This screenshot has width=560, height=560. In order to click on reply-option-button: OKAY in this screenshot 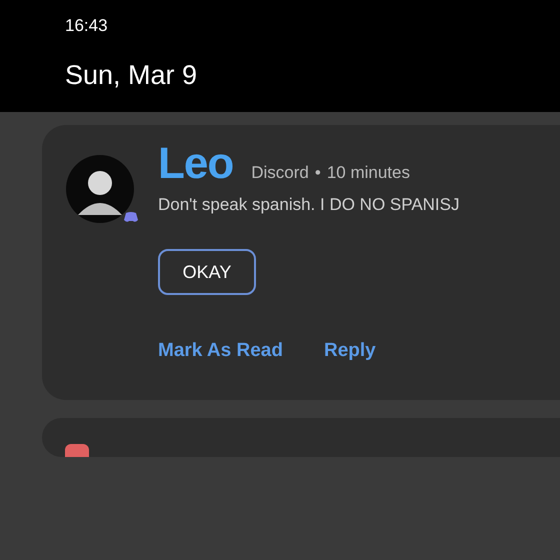, I will do `click(207, 272)`.